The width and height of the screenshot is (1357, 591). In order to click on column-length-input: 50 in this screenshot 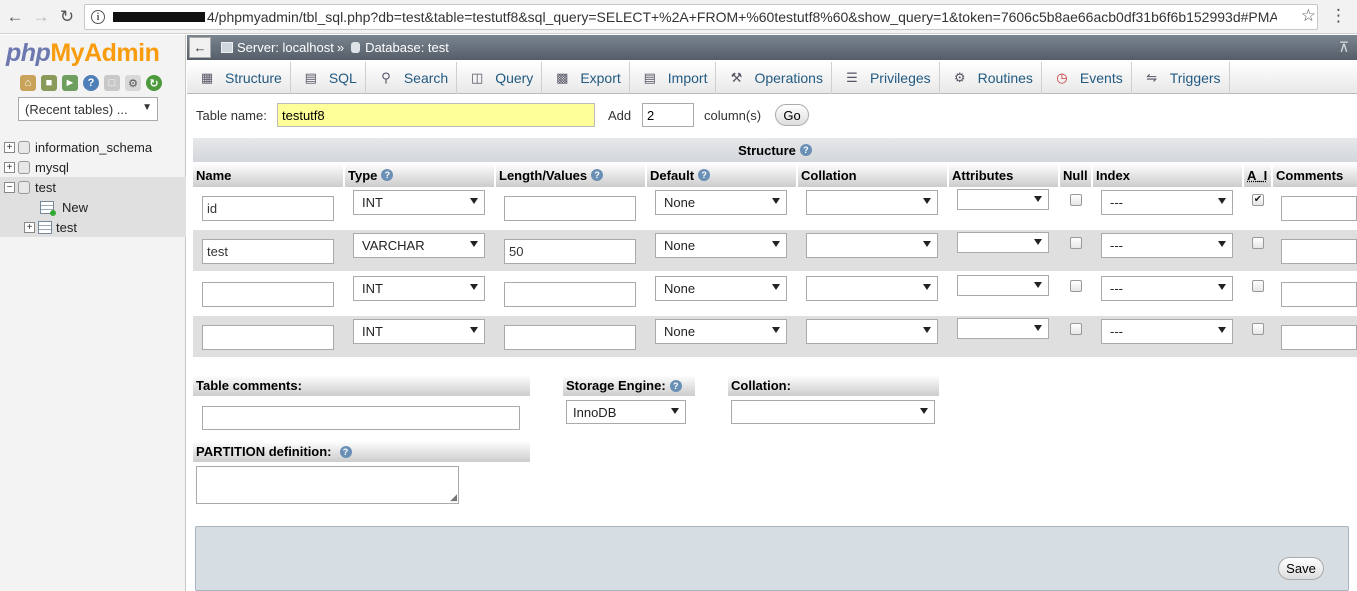, I will do `click(570, 251)`.